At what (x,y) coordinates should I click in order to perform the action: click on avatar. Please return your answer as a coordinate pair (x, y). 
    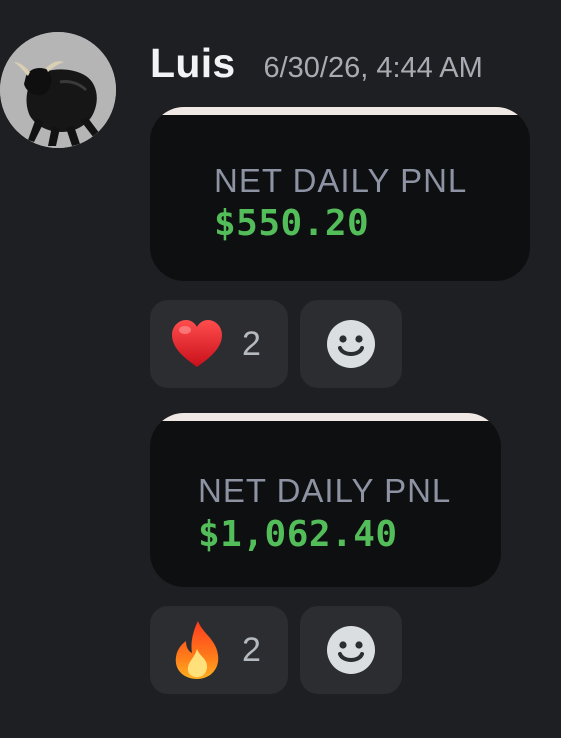
    Looking at the image, I should click on (58, 90).